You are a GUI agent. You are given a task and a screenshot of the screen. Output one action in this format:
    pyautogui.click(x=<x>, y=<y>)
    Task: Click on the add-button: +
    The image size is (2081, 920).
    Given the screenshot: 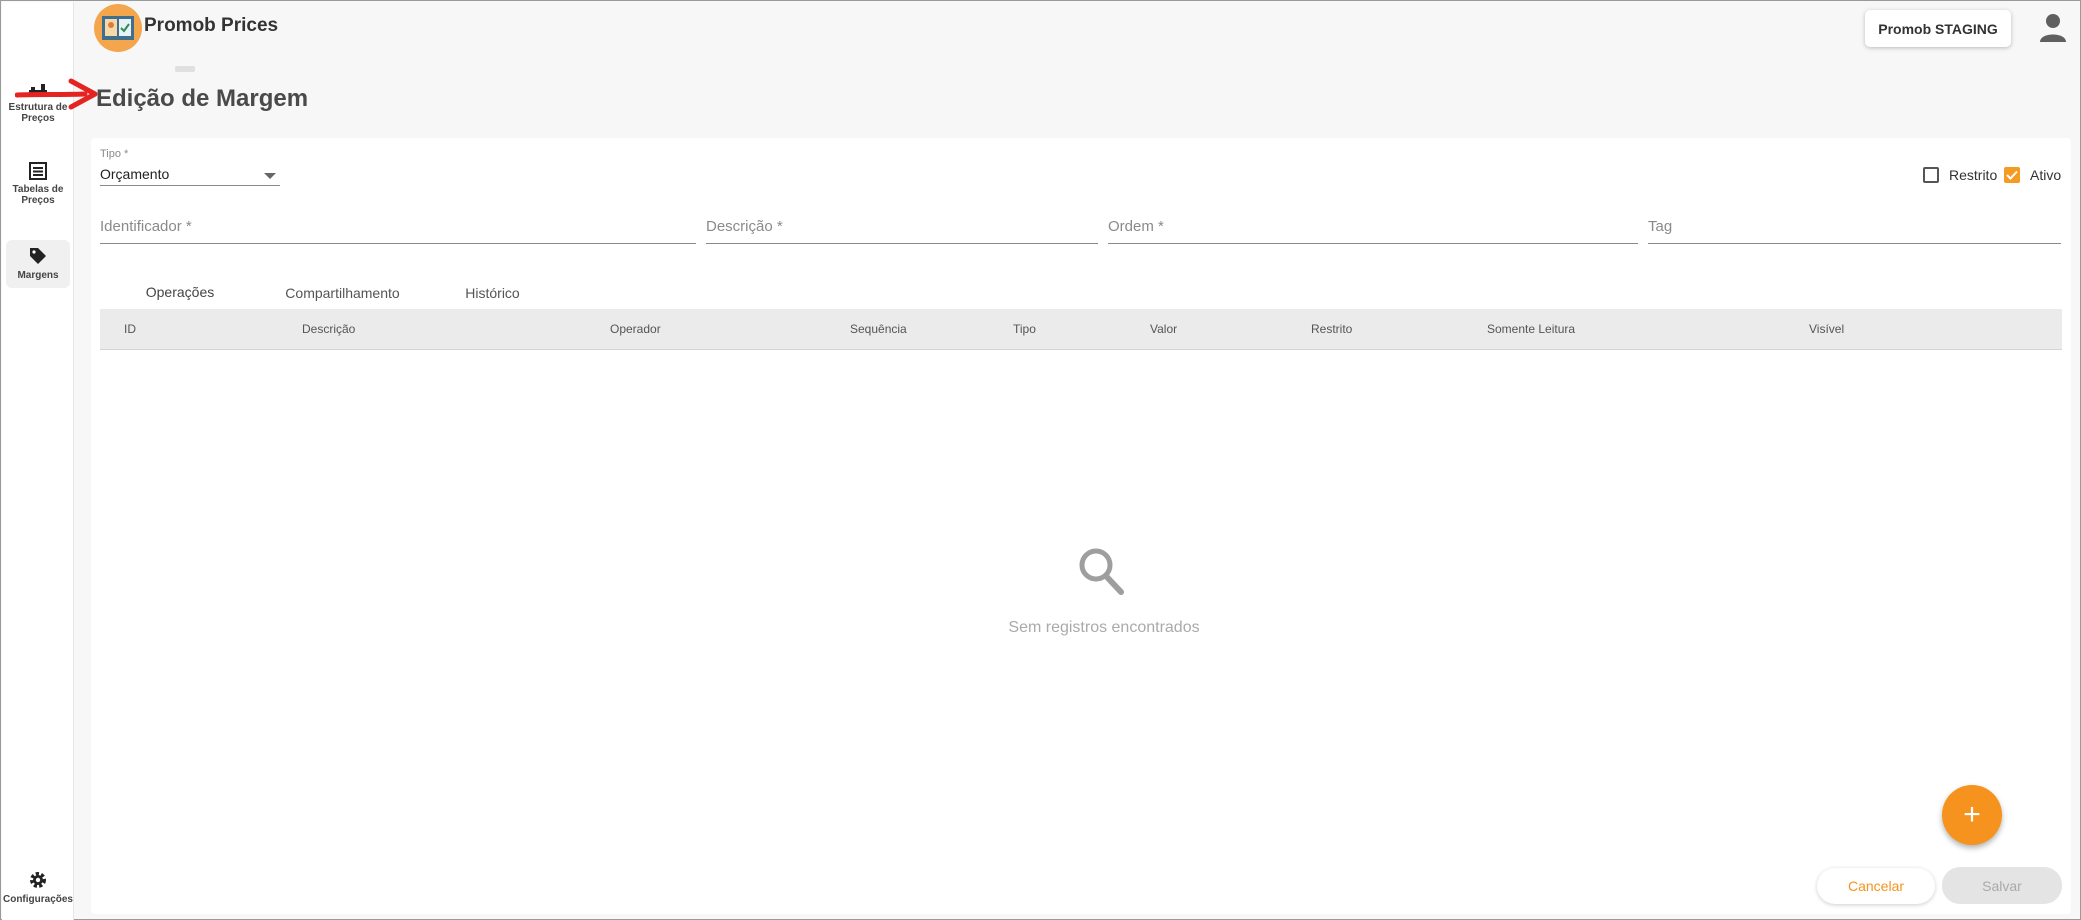 What is the action you would take?
    pyautogui.click(x=1972, y=815)
    